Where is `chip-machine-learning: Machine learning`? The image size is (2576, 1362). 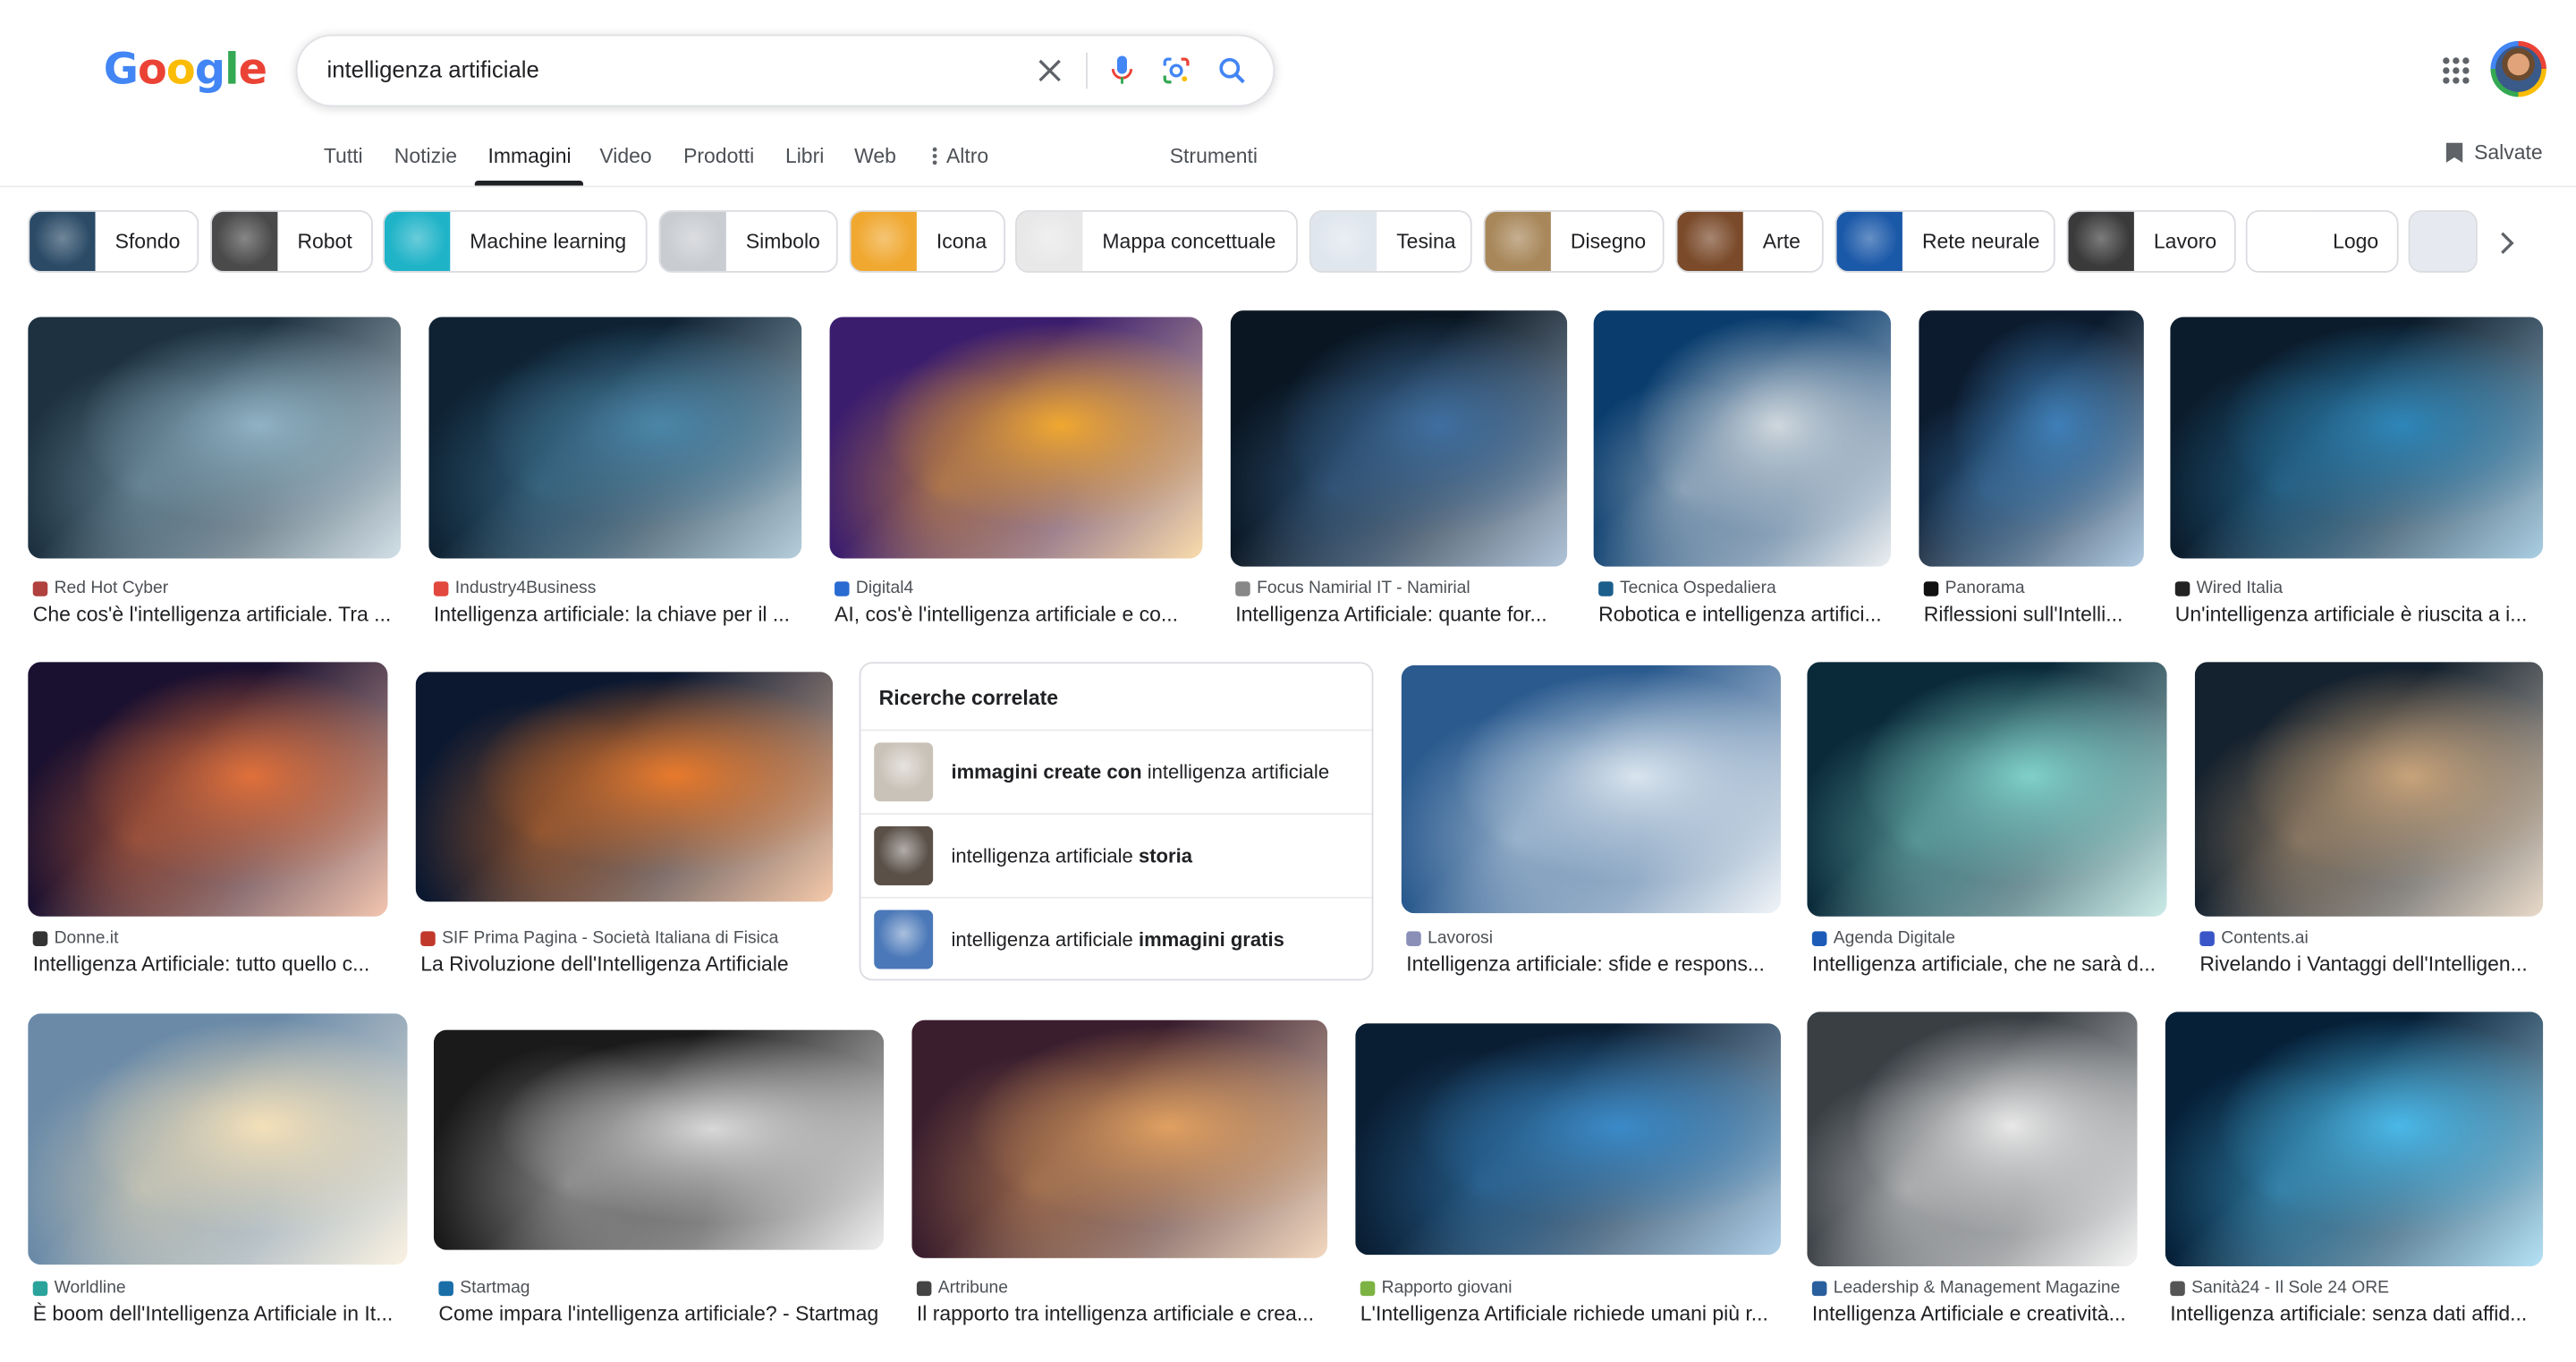
chip-machine-learning: Machine learning is located at coordinates (515, 241).